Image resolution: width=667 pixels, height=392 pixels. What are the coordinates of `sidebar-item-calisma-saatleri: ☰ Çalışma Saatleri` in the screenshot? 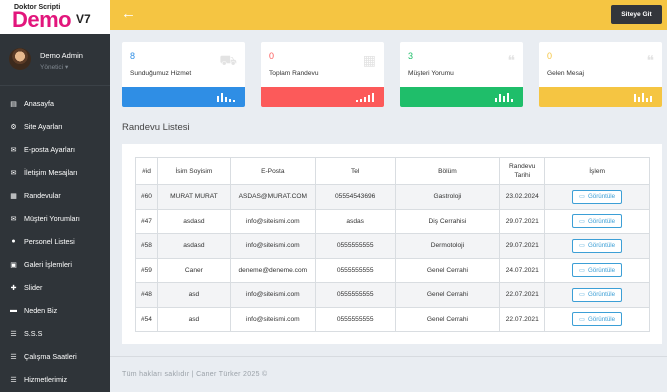 It's located at (55, 356).